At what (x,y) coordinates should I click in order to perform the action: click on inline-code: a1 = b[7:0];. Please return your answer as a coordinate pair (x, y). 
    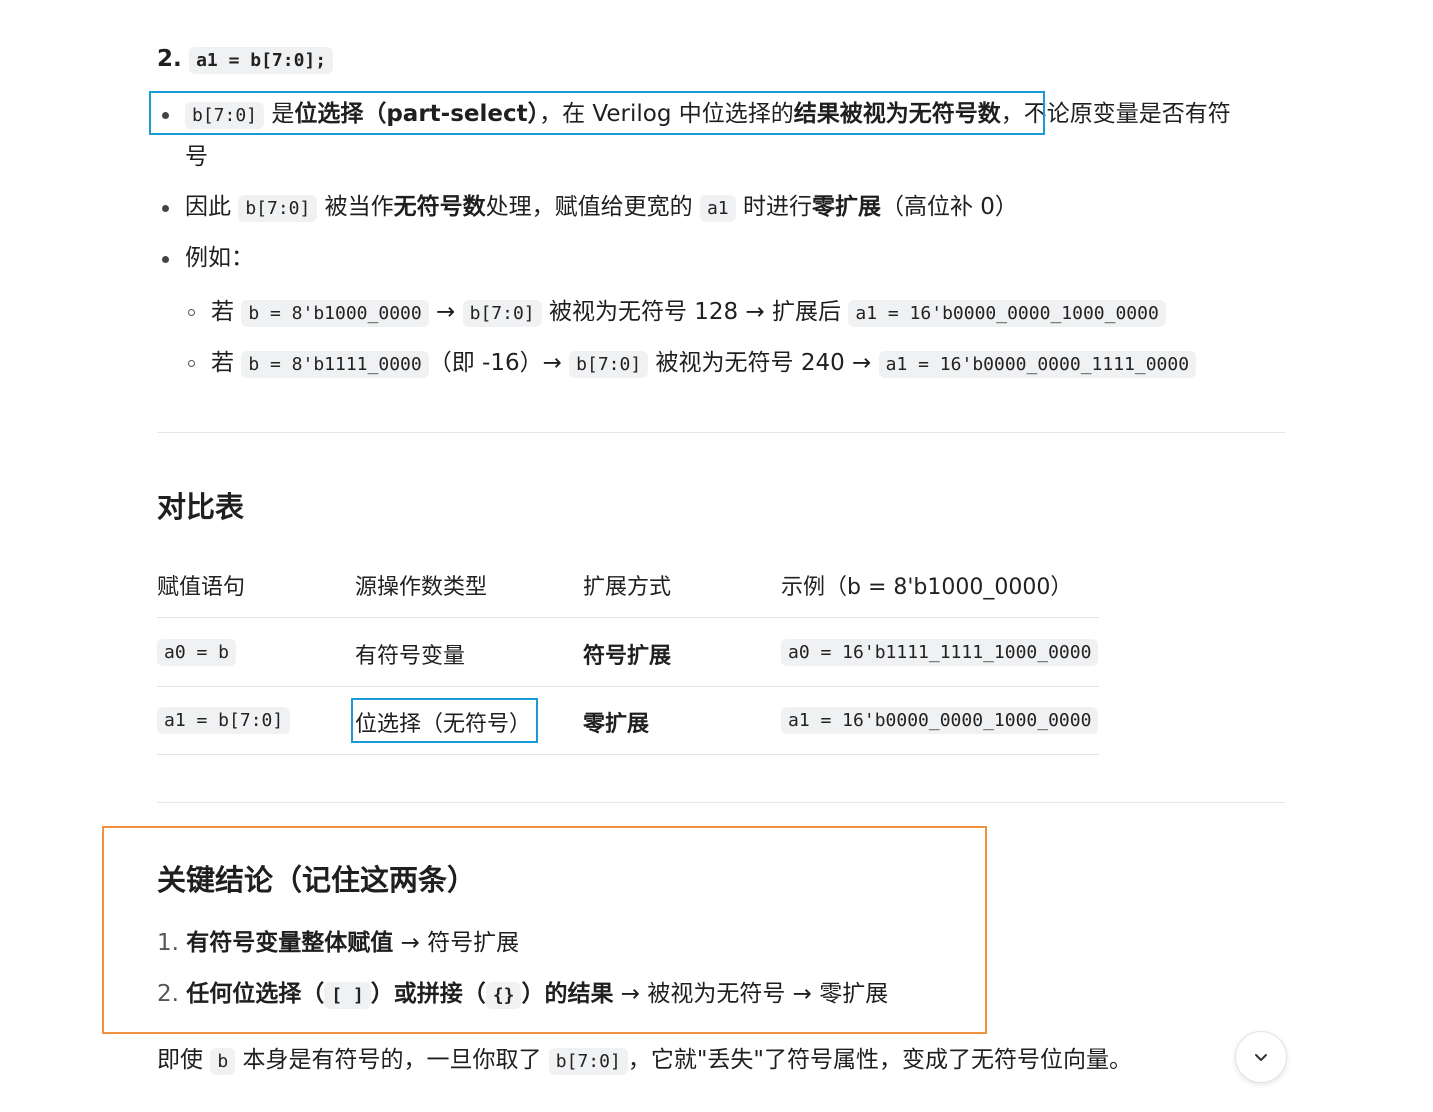
    Looking at the image, I should click on (261, 60).